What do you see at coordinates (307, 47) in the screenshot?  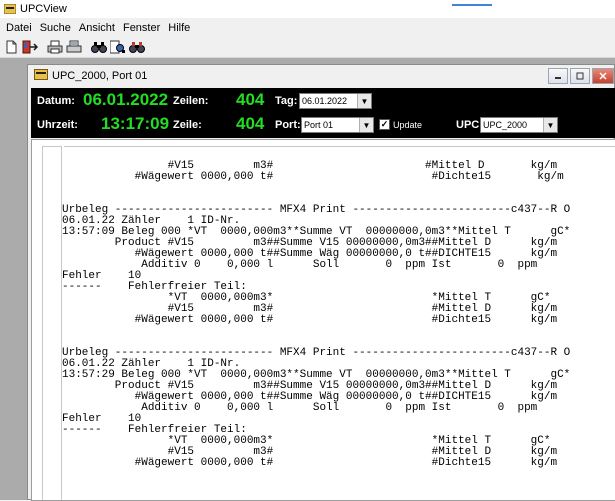 I see `toolbar` at bounding box center [307, 47].